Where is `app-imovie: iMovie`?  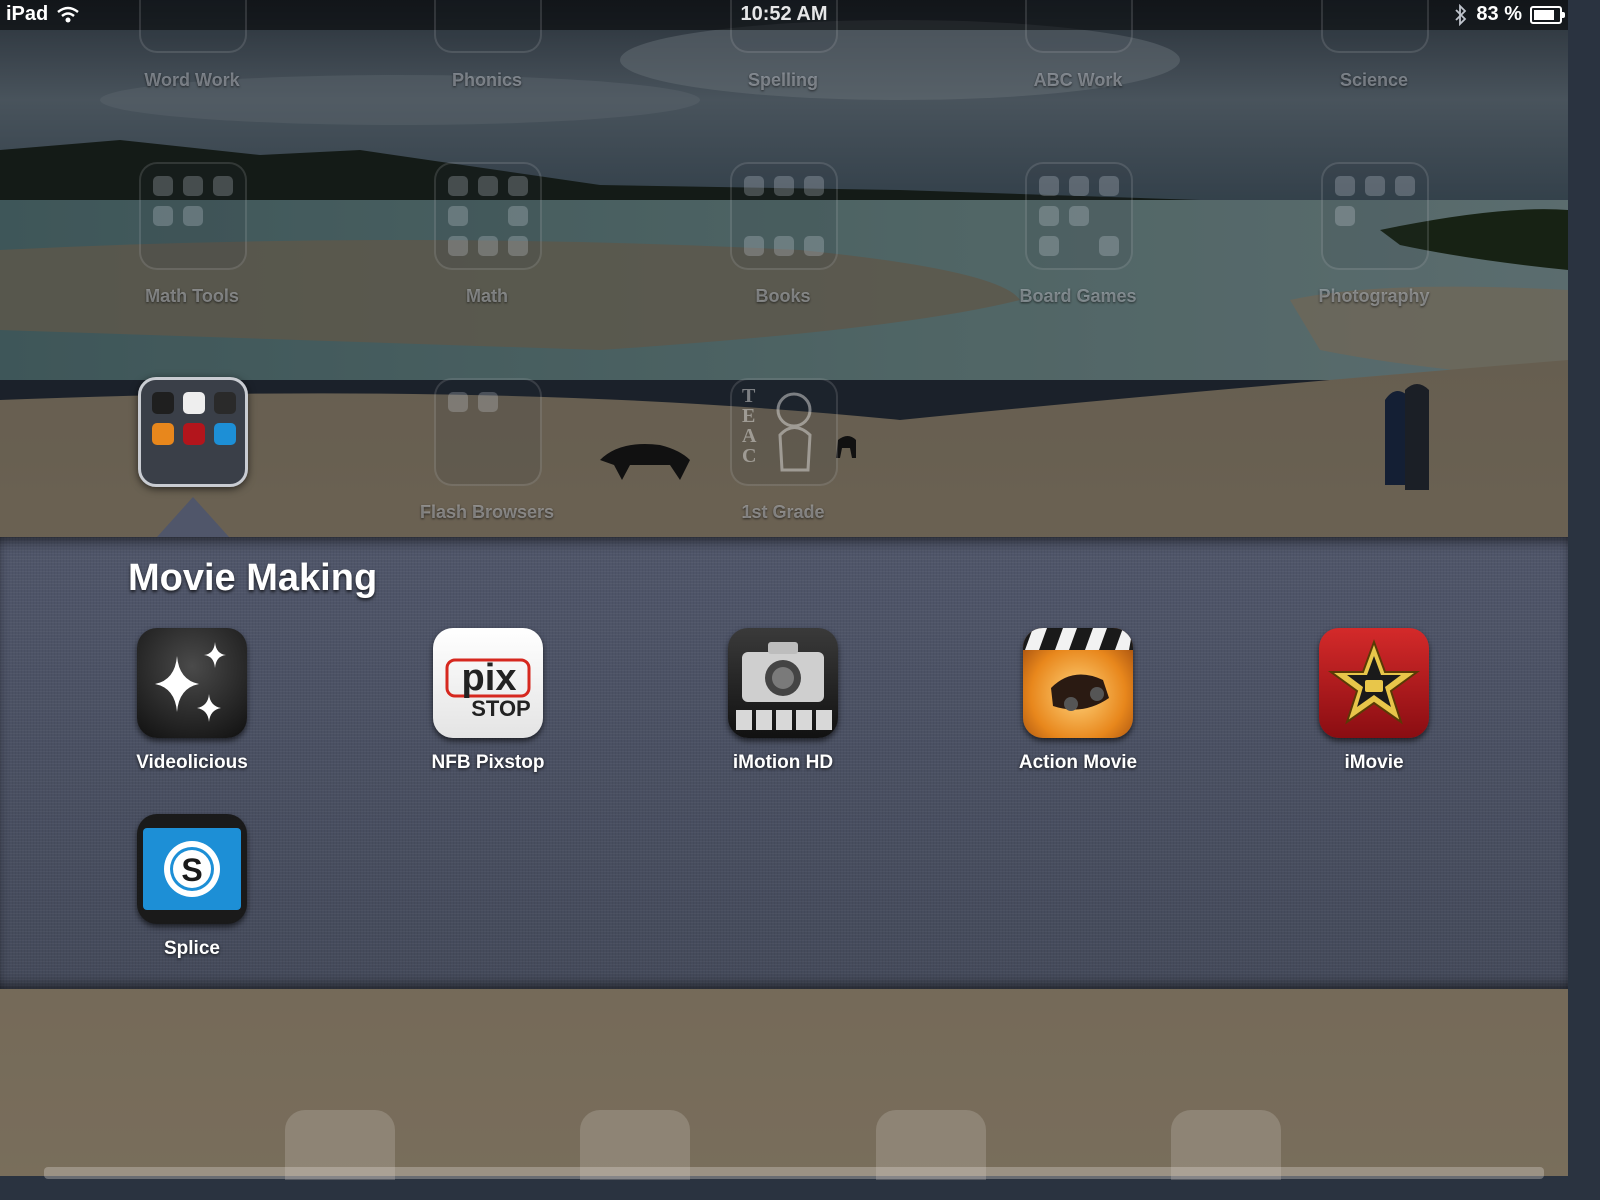
app-imovie: iMovie is located at coordinates (1374, 708).